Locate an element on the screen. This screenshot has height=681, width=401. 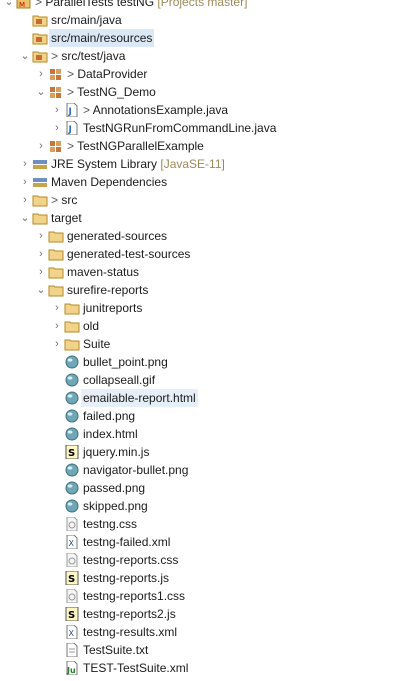
tree-item-label: > src is located at coordinates (64, 200).